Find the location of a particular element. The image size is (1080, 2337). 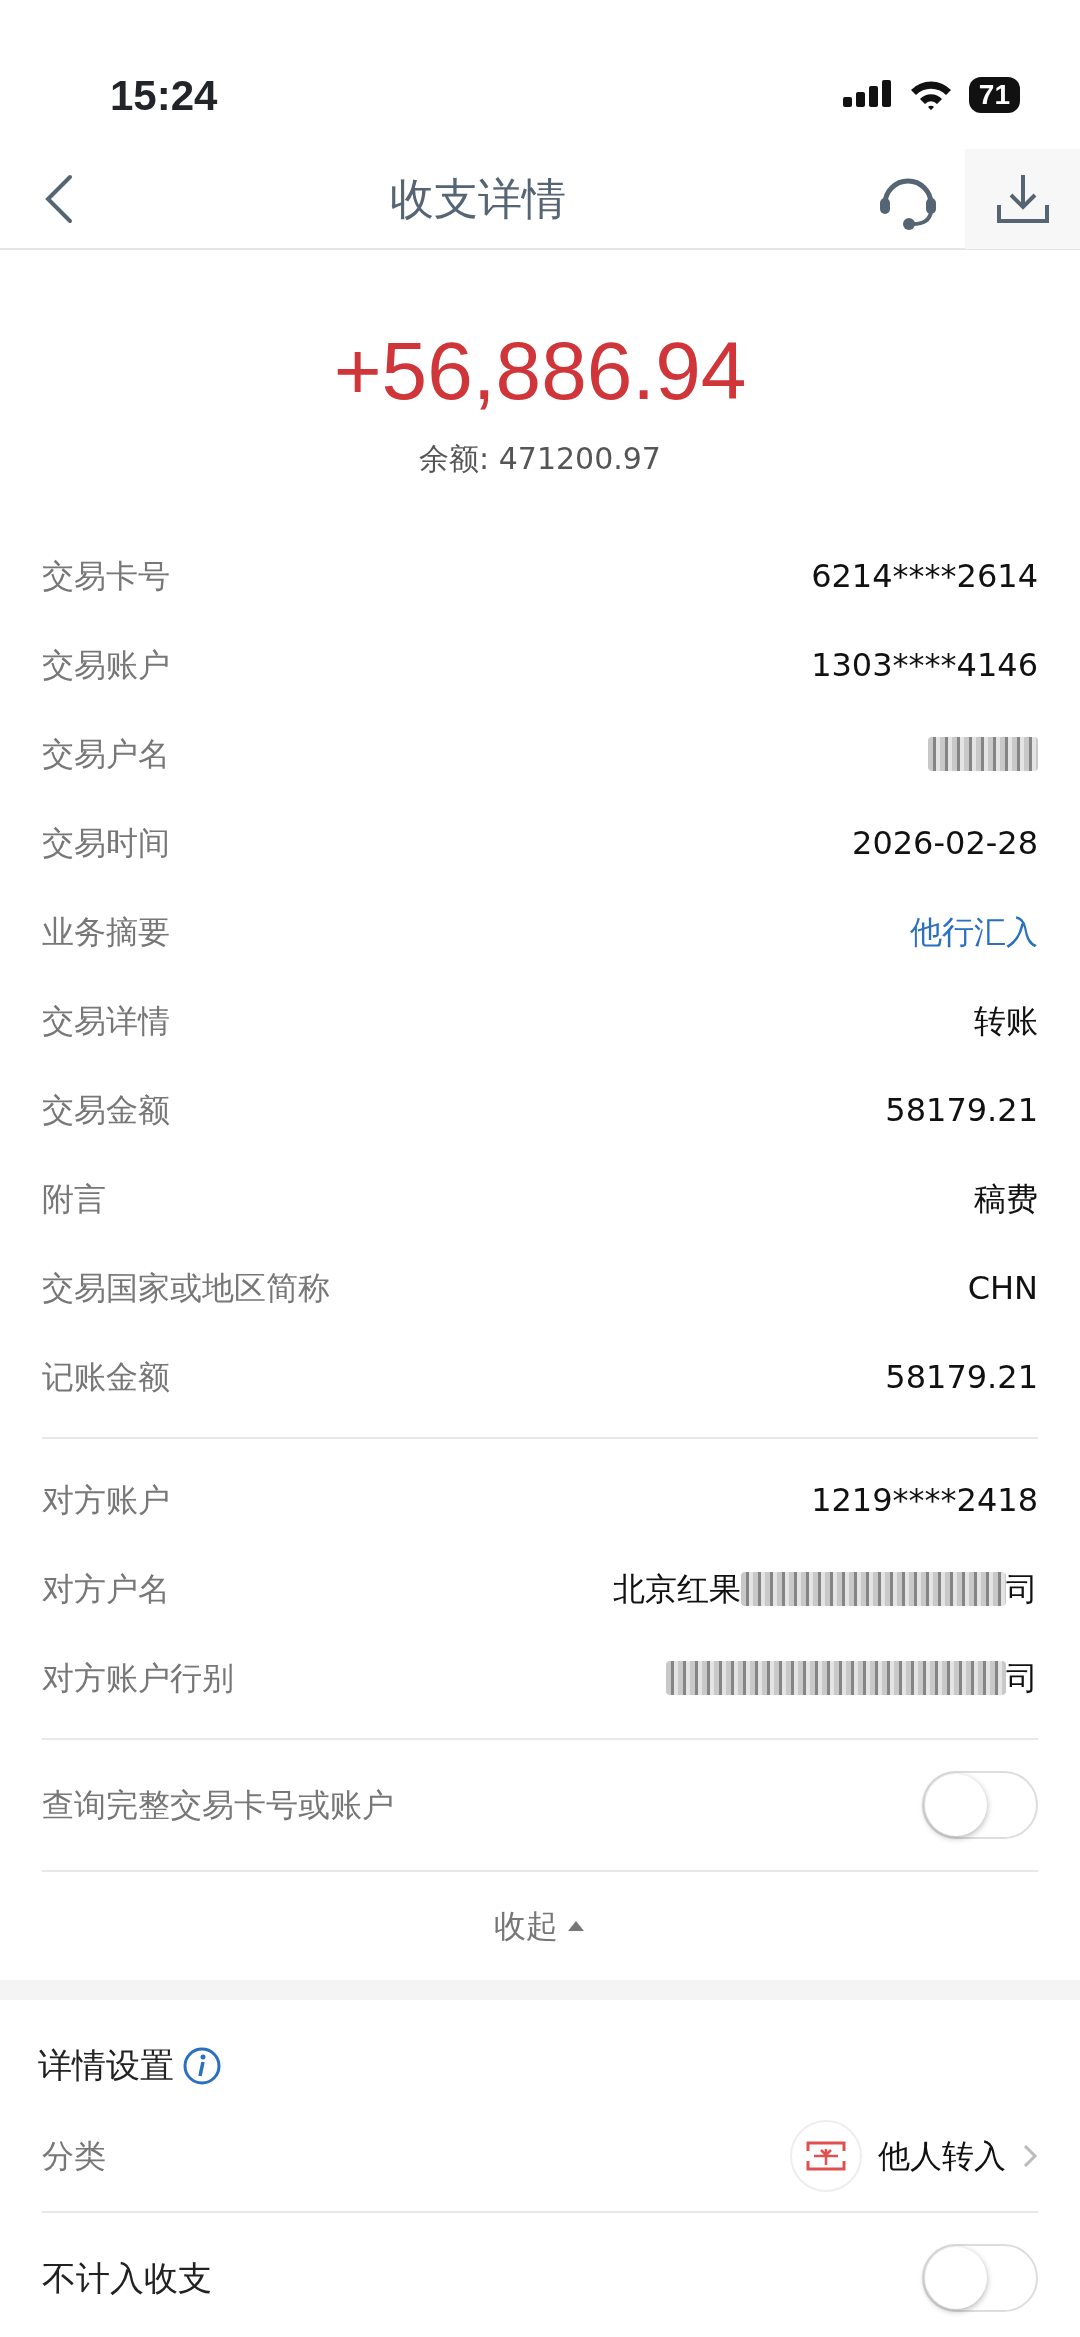

field-label: 交易卡号 is located at coordinates (106, 576).